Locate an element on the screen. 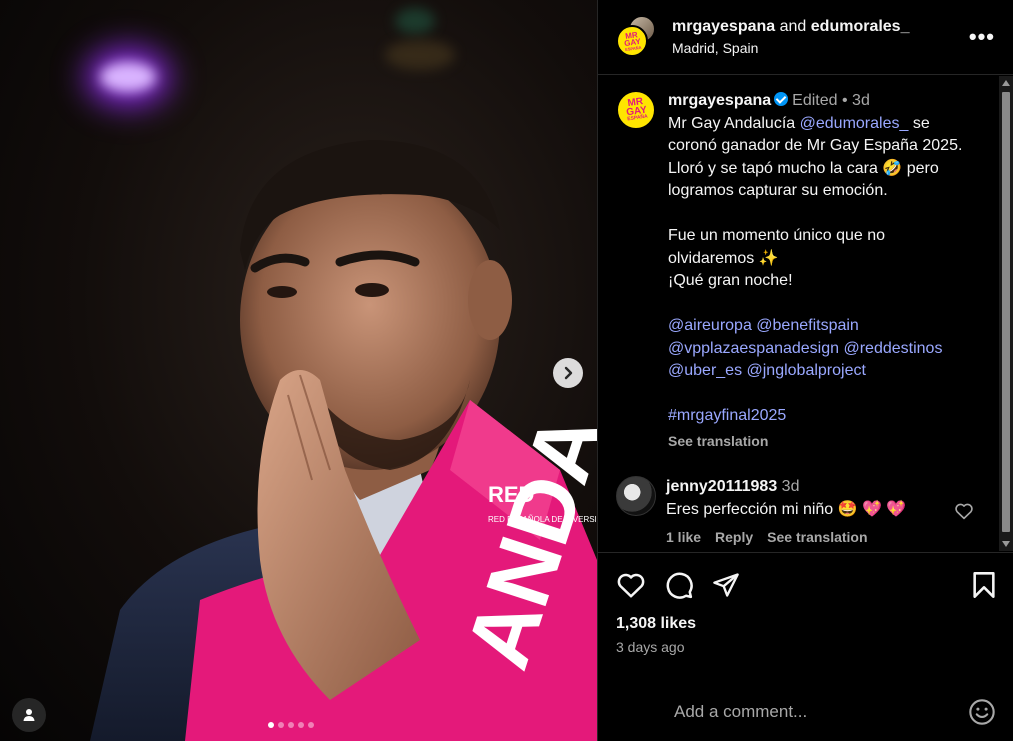 This screenshot has width=1013, height=741. hashtag-link: #mrgayfinal2025 is located at coordinates (818, 416).